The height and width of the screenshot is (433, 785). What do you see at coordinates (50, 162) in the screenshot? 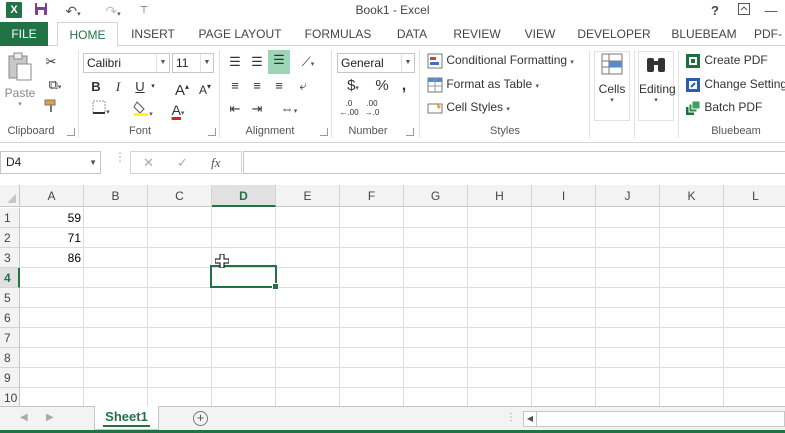
I see `name-box: D4 ▼` at bounding box center [50, 162].